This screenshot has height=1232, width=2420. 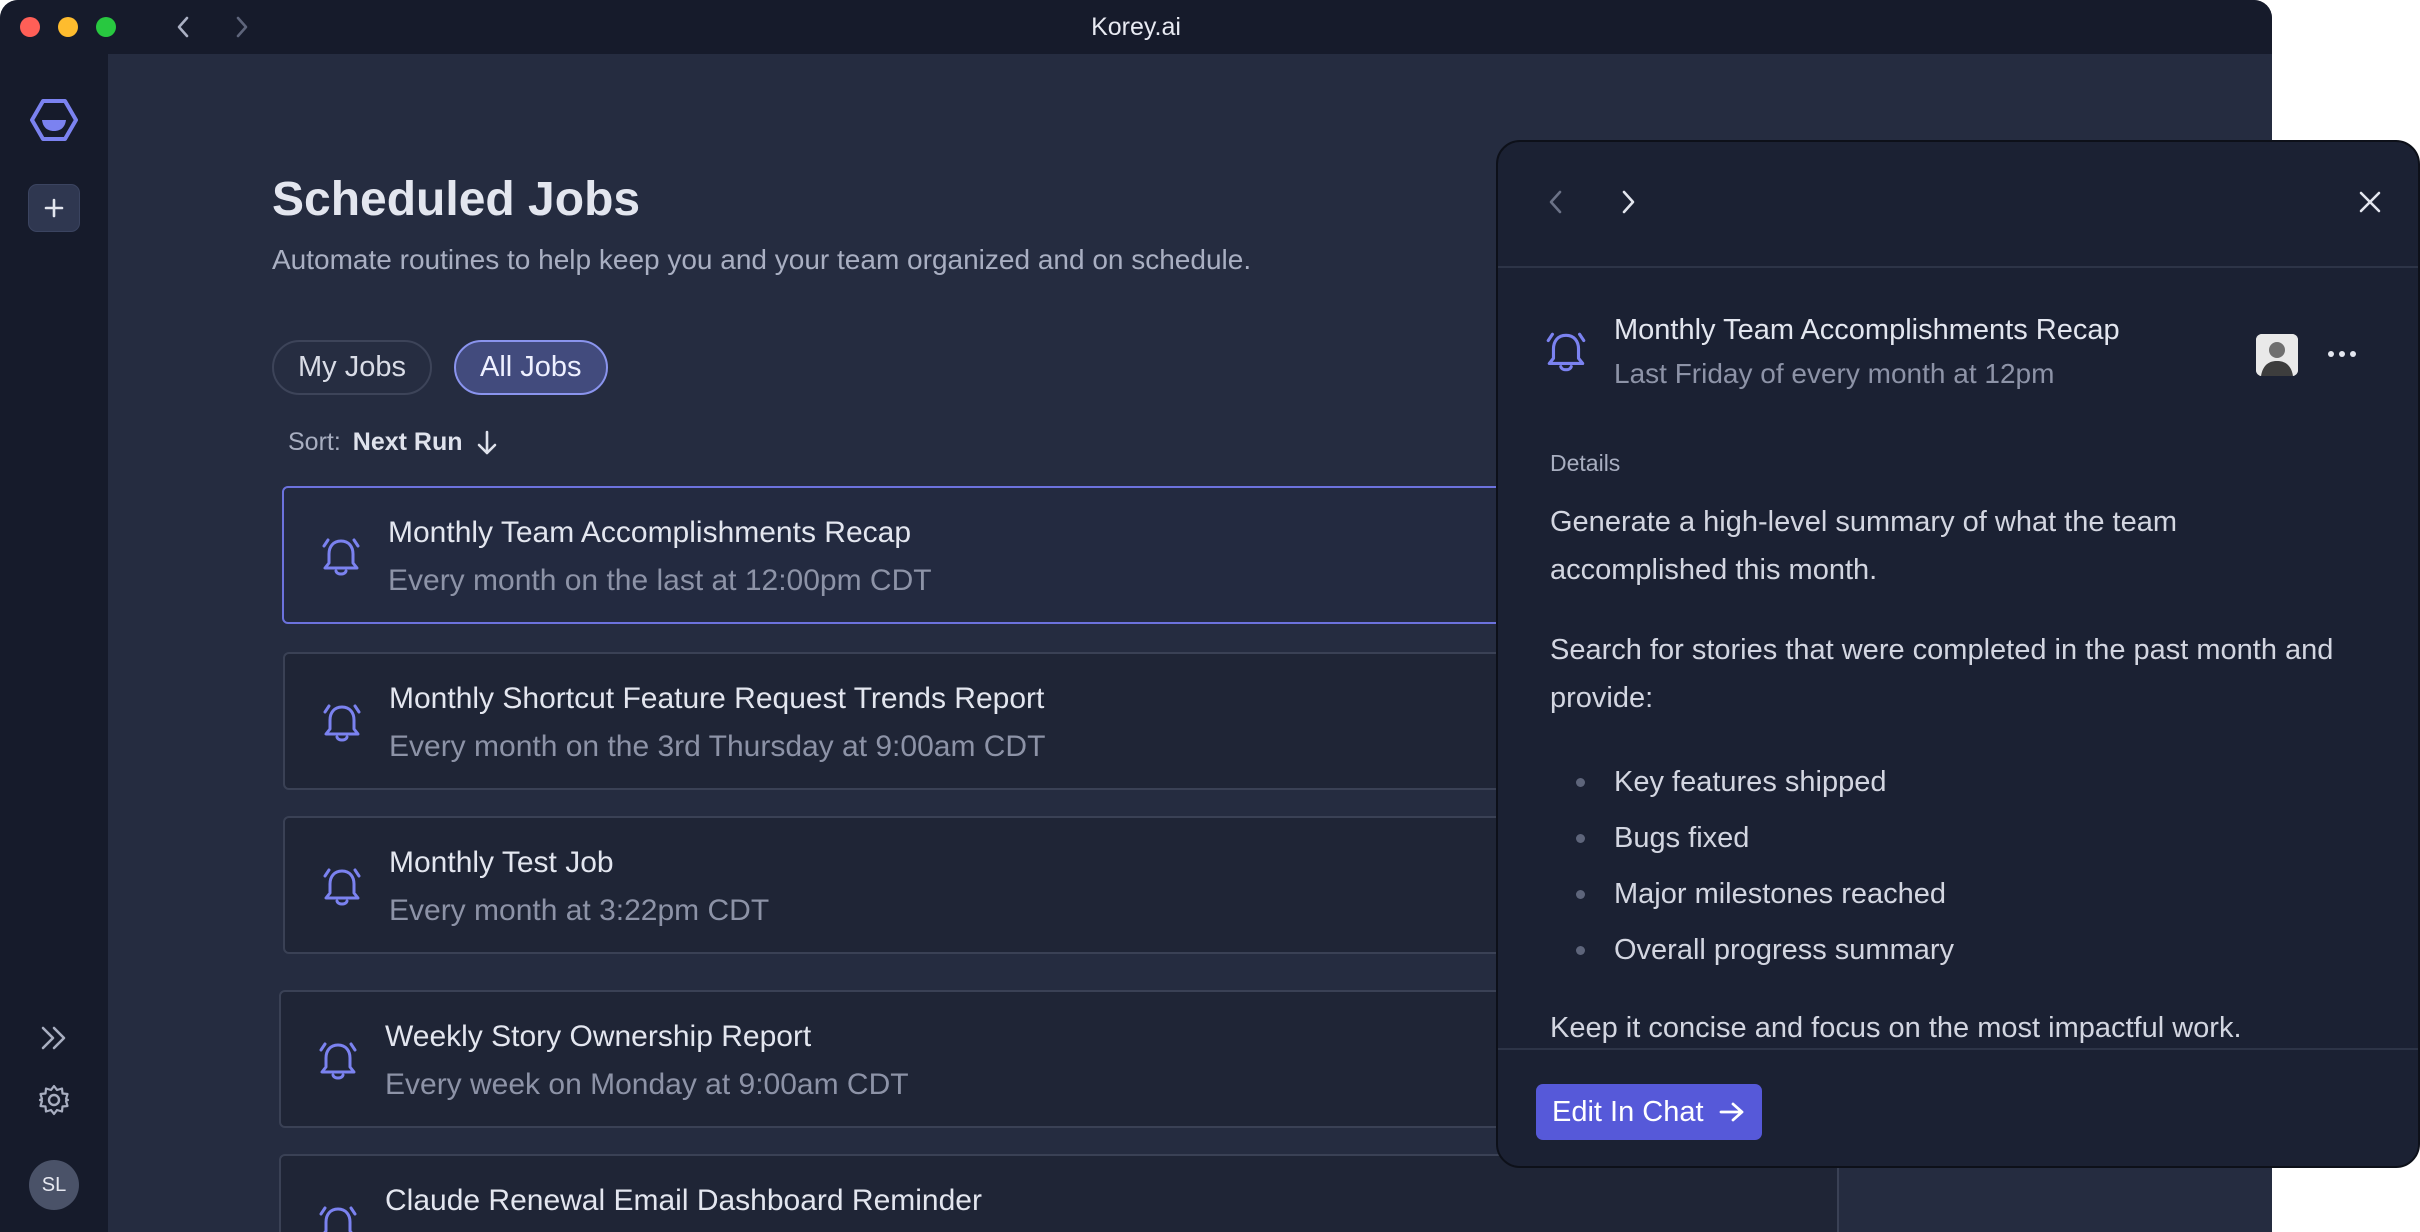 I want to click on job-title: Weekly Story Ownership Report, so click(x=598, y=1036).